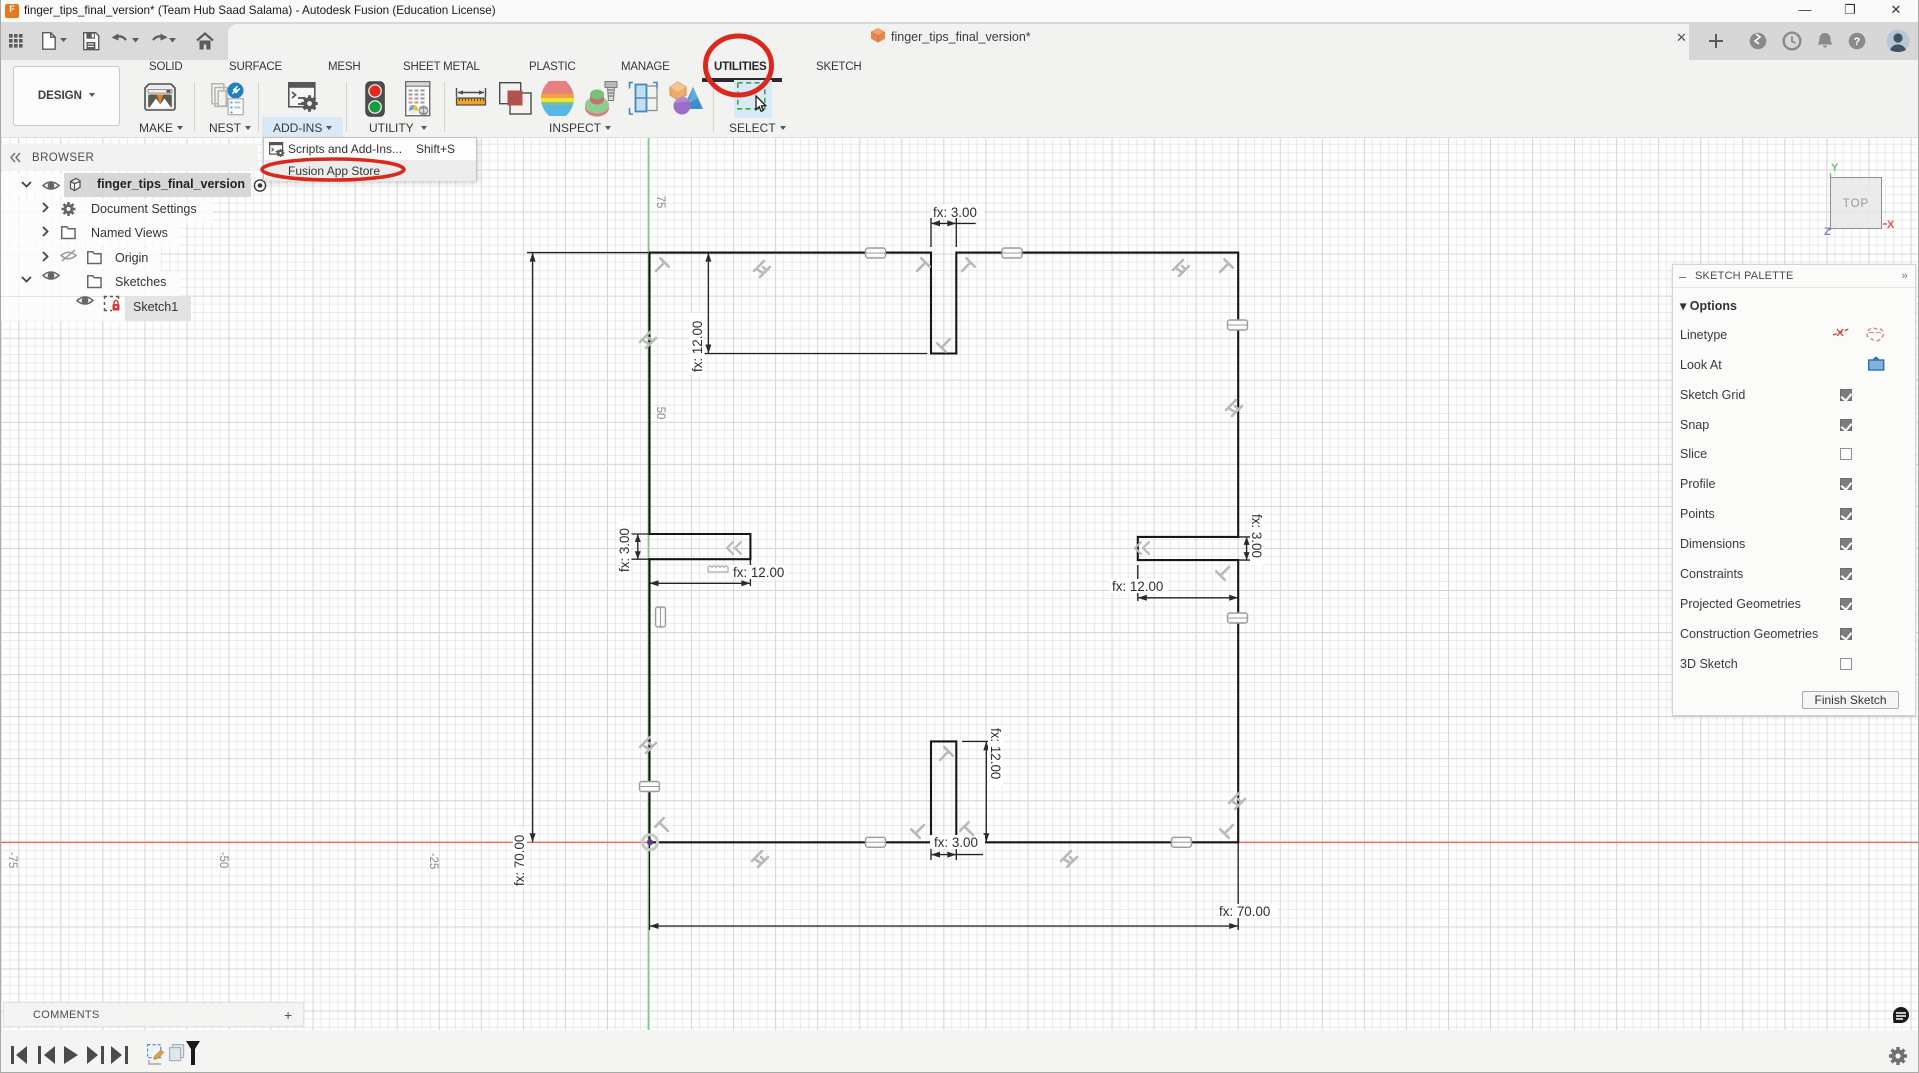 The height and width of the screenshot is (1073, 1919). I want to click on svg-text: -50, so click(223, 860).